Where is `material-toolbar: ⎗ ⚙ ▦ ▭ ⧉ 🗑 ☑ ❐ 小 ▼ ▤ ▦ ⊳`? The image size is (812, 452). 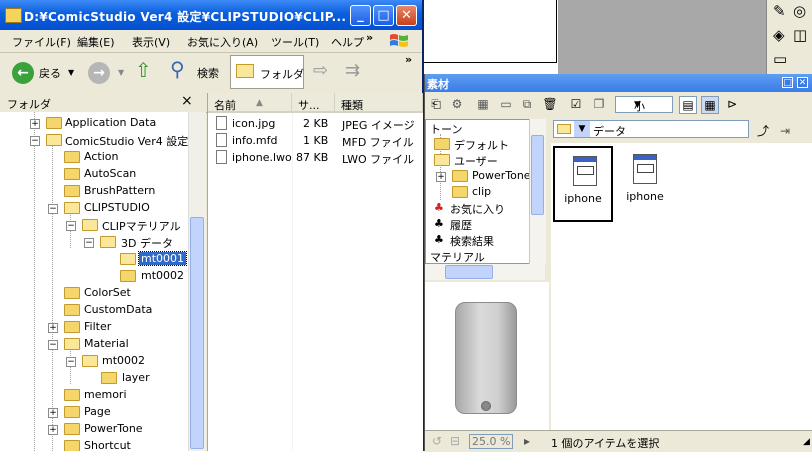 material-toolbar: ⎗ ⚙ ▦ ▭ ⧉ 🗑 ☑ ❐ 小 ▼ ▤ ▦ ⊳ is located at coordinates (618, 105).